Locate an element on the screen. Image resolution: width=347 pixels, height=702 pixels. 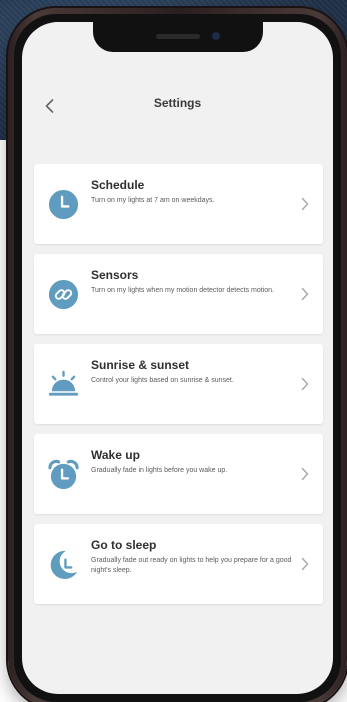
setting-title: Sensors is located at coordinates (115, 275).